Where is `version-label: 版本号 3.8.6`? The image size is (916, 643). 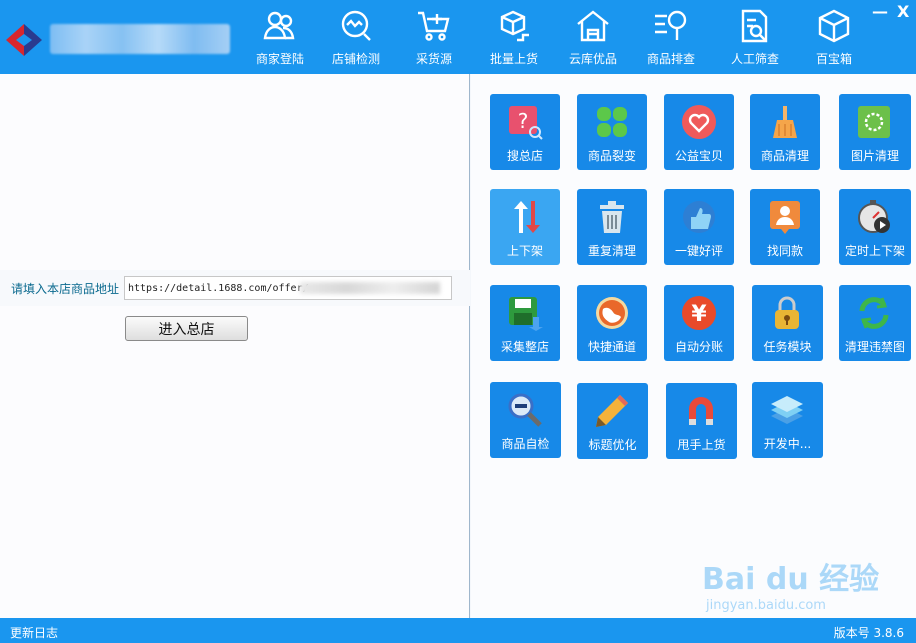
version-label: 版本号 3.8.6 is located at coordinates (868, 633).